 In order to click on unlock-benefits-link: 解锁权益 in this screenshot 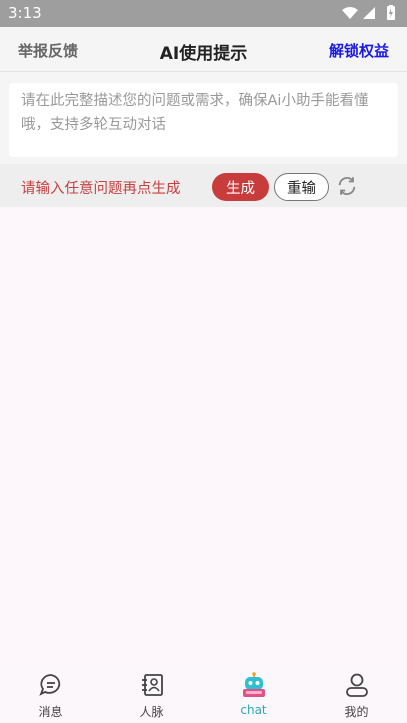, I will do `click(359, 50)`.